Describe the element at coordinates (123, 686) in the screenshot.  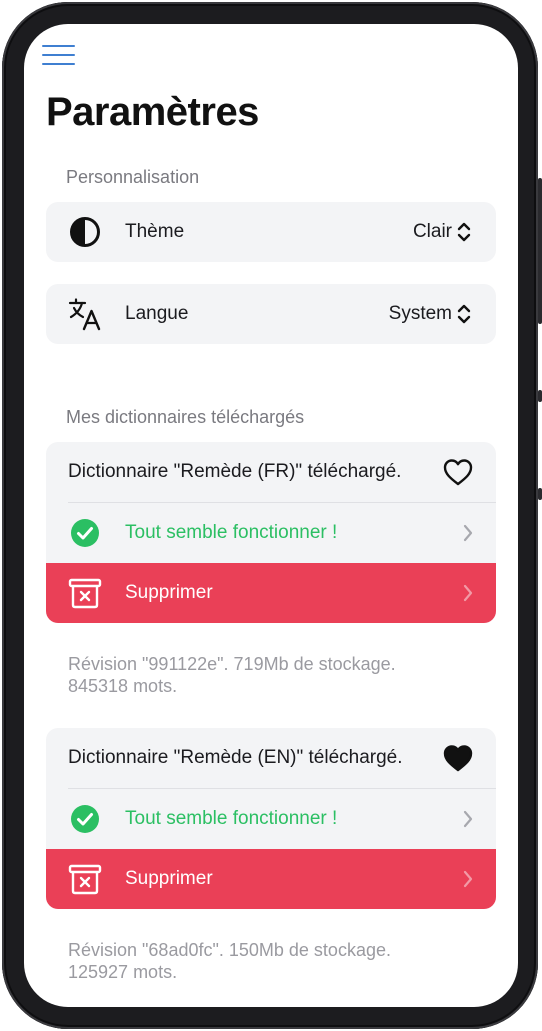
I see `word-count-line: 845318 mots.` at that location.